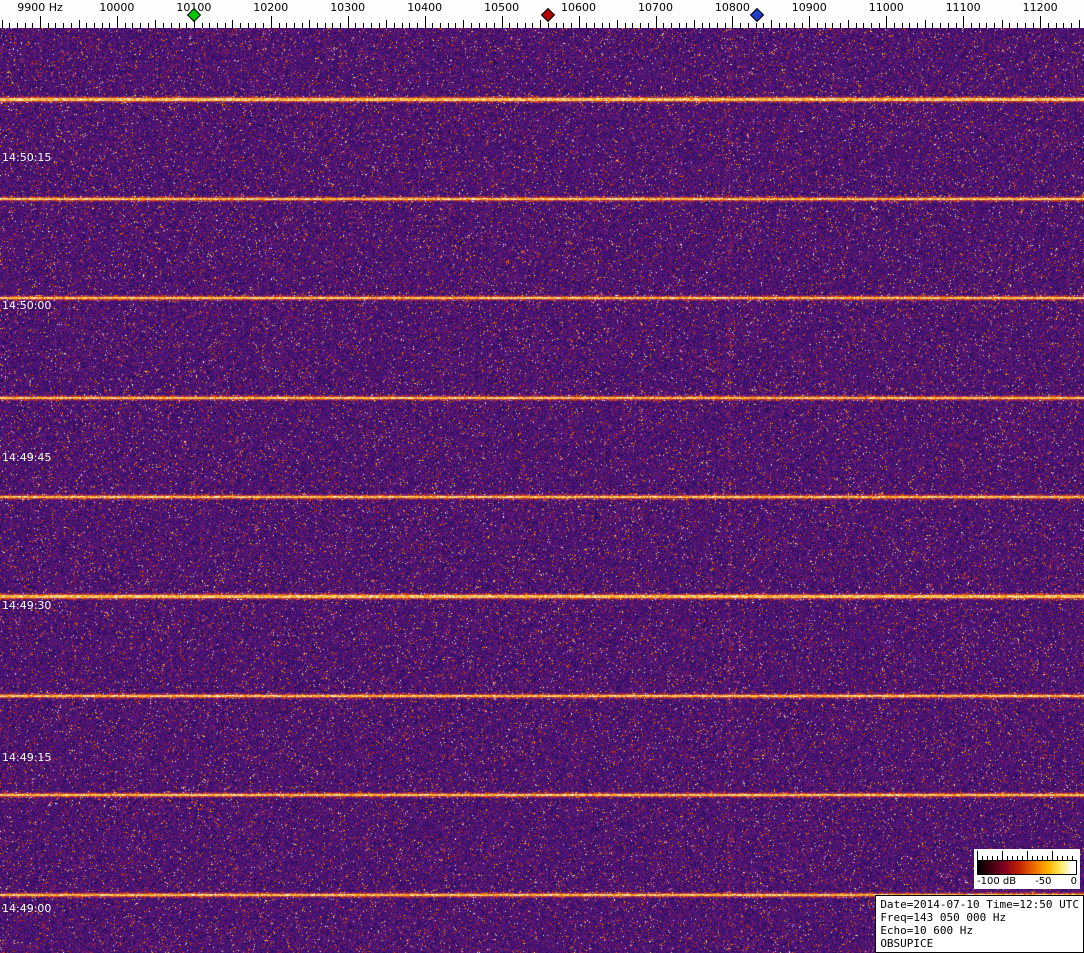 The width and height of the screenshot is (1084, 953). I want to click on ruler-label: 10600, so click(578, 7).